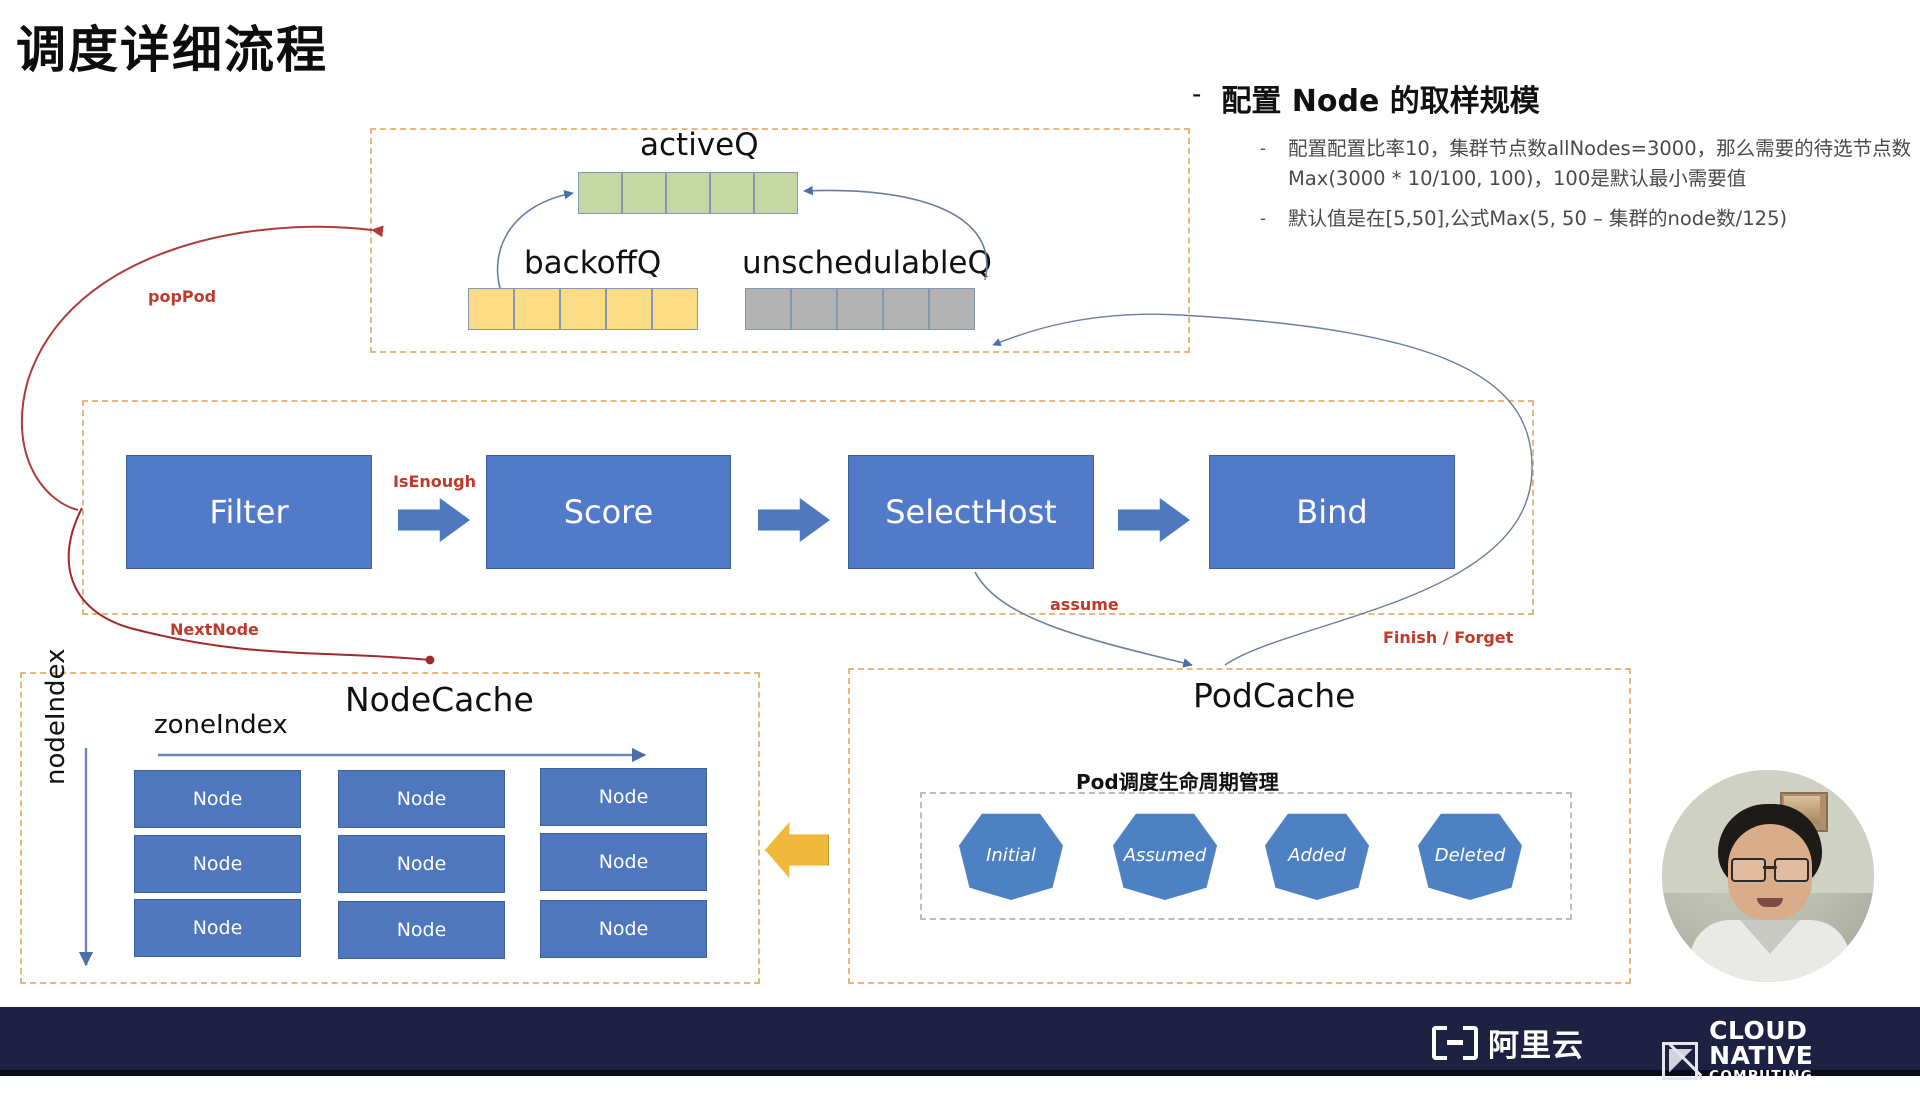 This screenshot has height=1103, width=1920. Describe the element at coordinates (1770, 870) in the screenshot. I see `glasses-icon` at that location.